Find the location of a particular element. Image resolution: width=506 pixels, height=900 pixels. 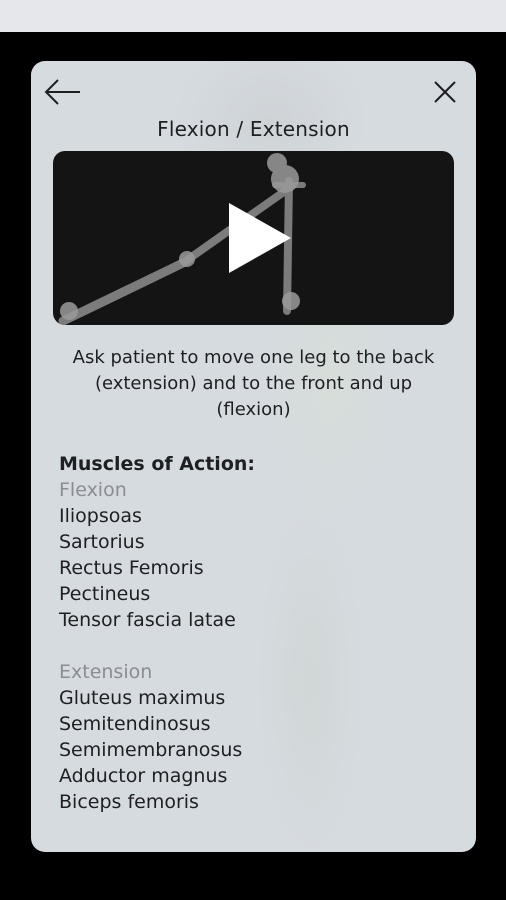

list-item: Gluteus maximus is located at coordinates (142, 698).